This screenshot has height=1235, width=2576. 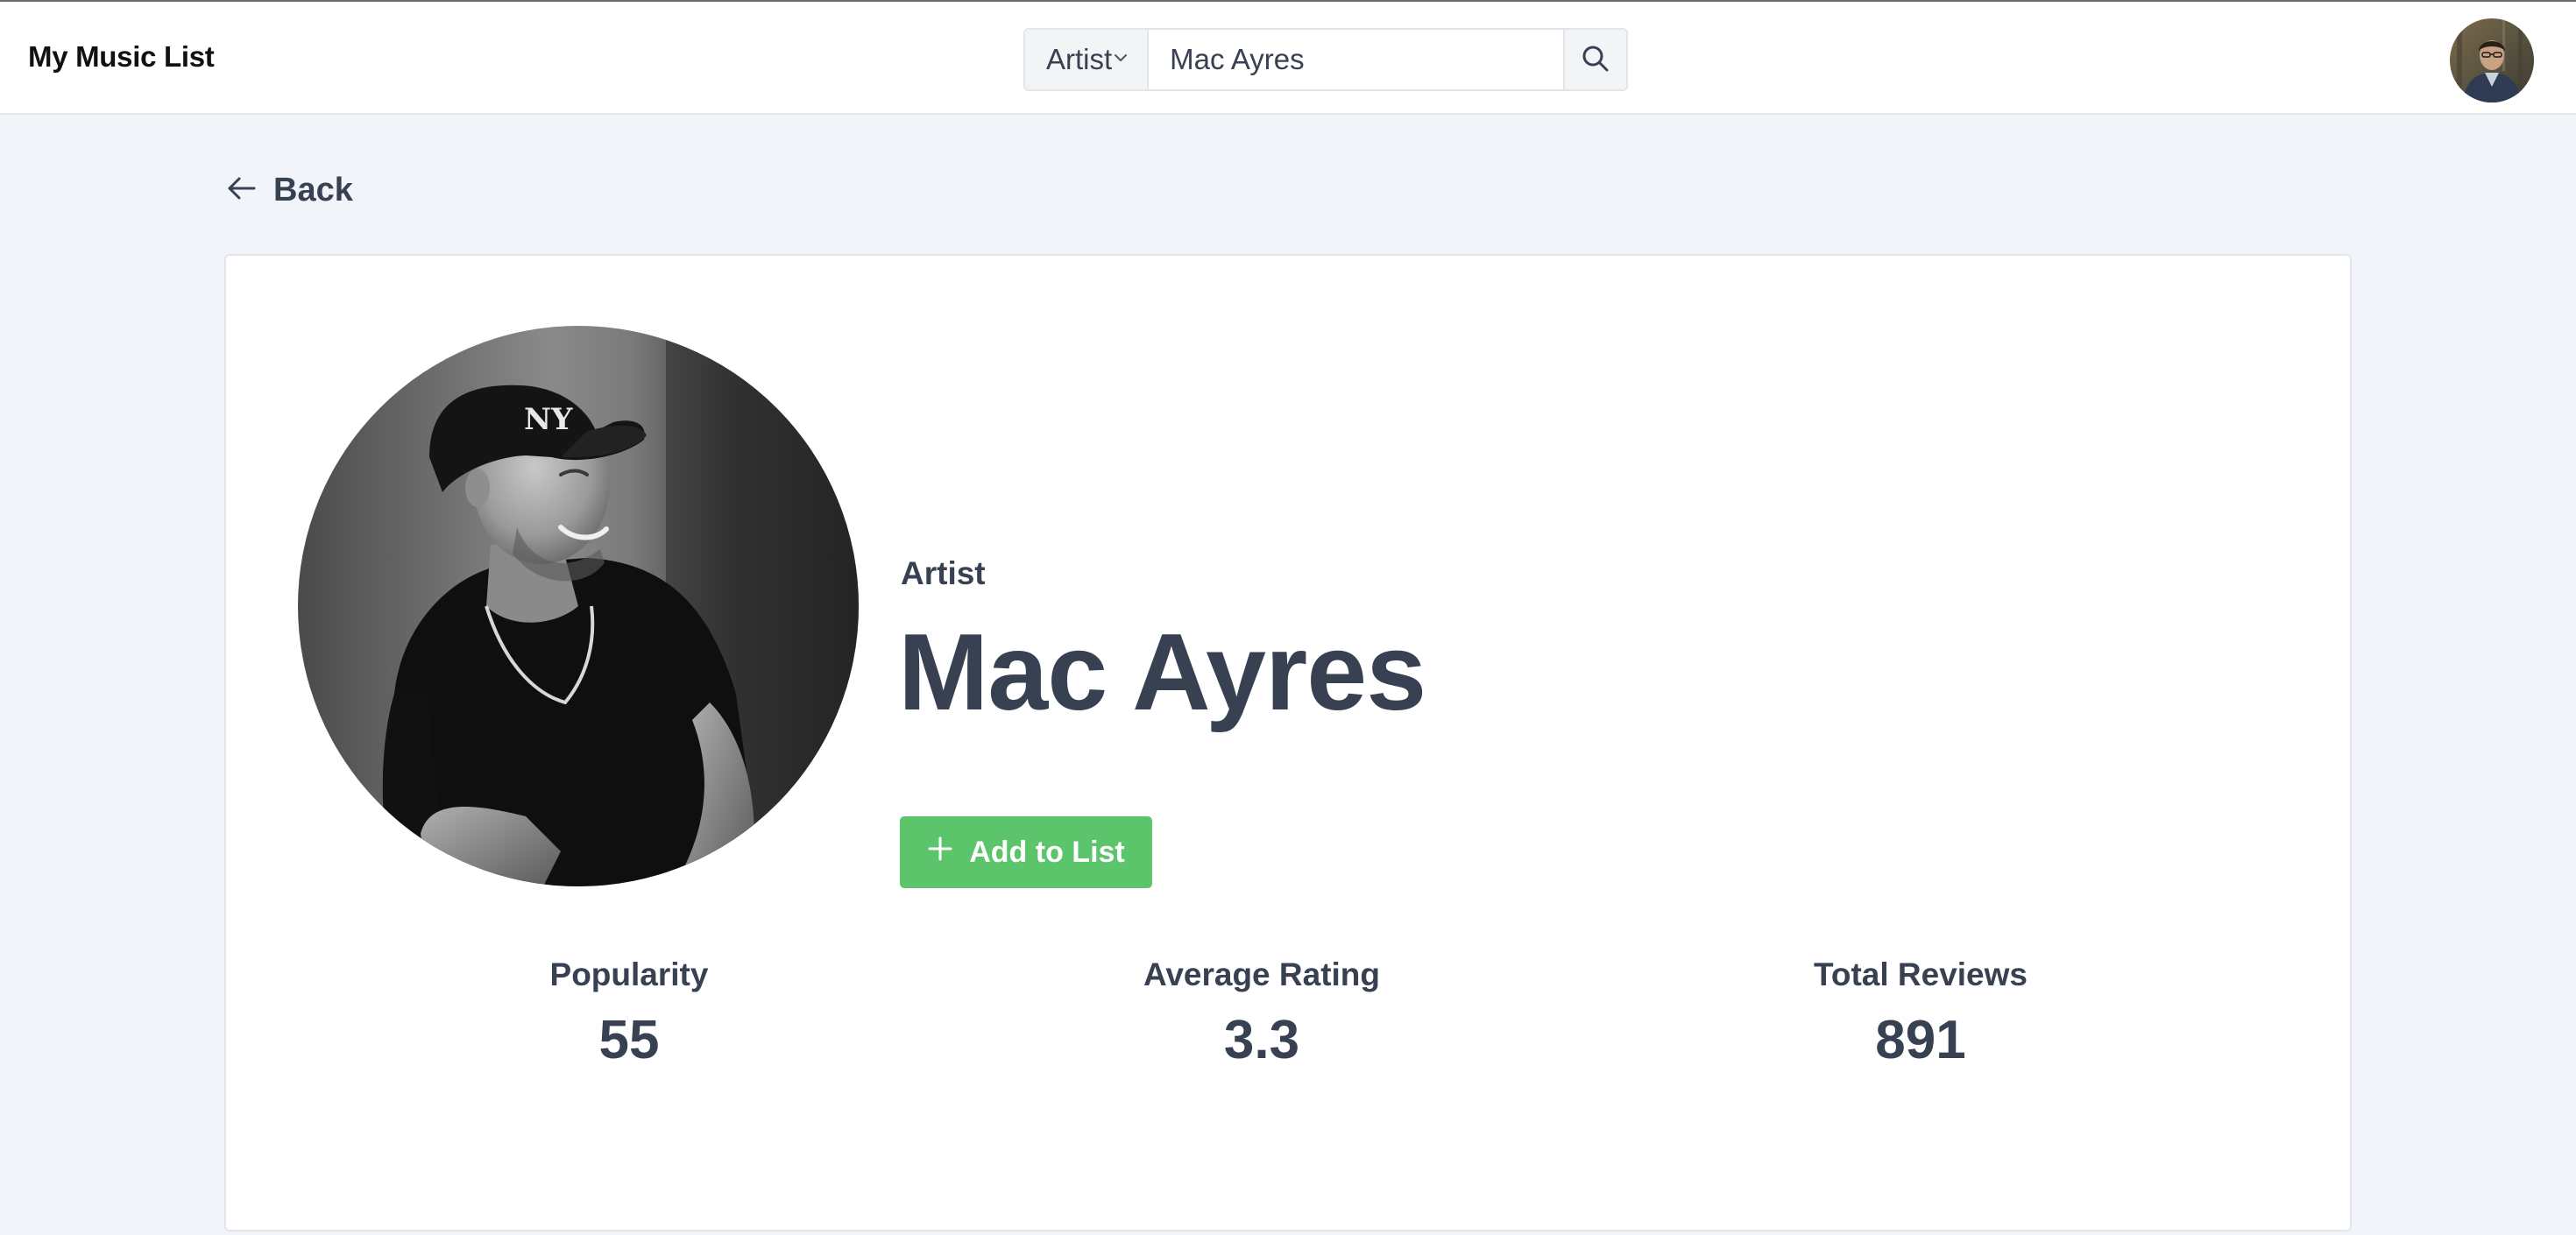 What do you see at coordinates (241, 190) in the screenshot?
I see `arrow-left-icon` at bounding box center [241, 190].